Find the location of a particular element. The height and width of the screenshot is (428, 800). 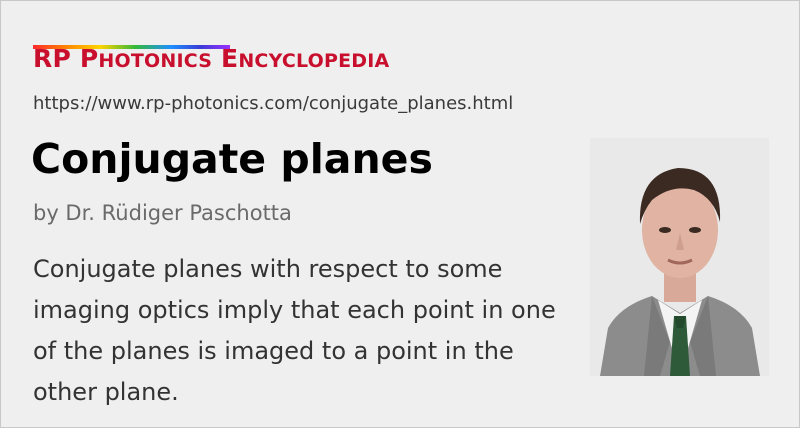

brand-word2-rest: NCYCLOPEDIA is located at coordinates (314, 61).